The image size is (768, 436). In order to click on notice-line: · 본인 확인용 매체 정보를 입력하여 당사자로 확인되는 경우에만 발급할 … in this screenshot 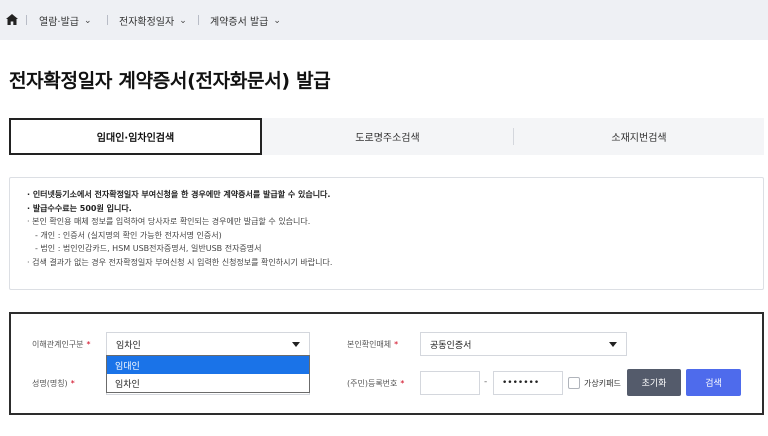, I will do `click(169, 221)`.